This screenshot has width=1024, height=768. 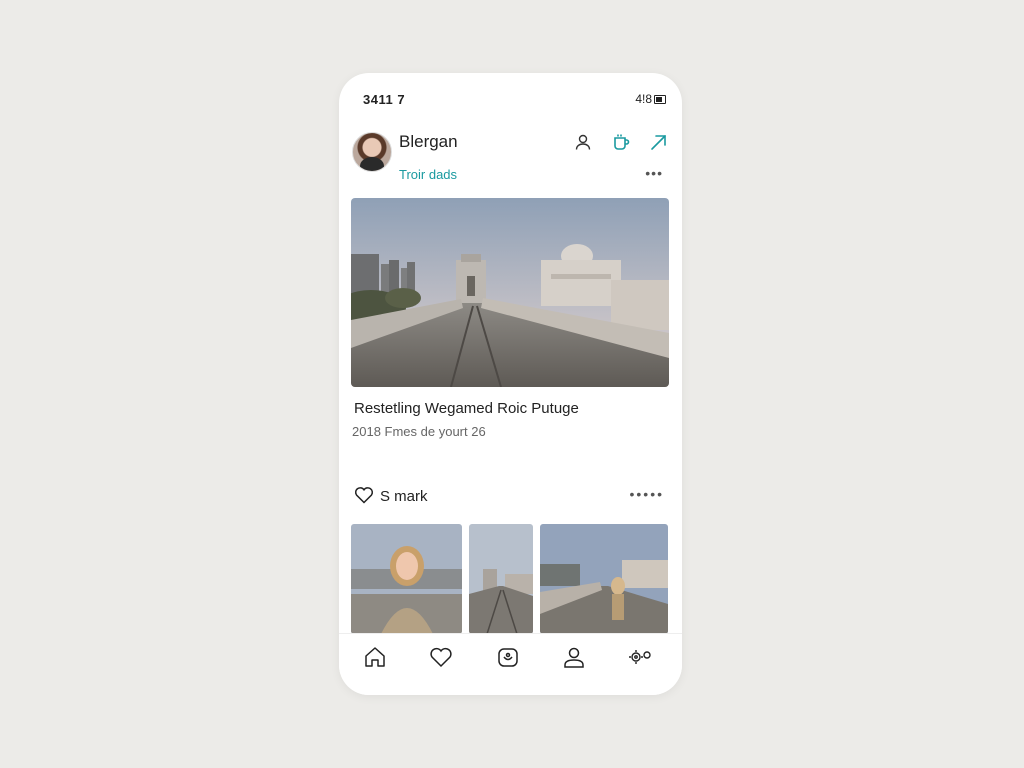 I want to click on more-icon: •••, so click(x=654, y=173).